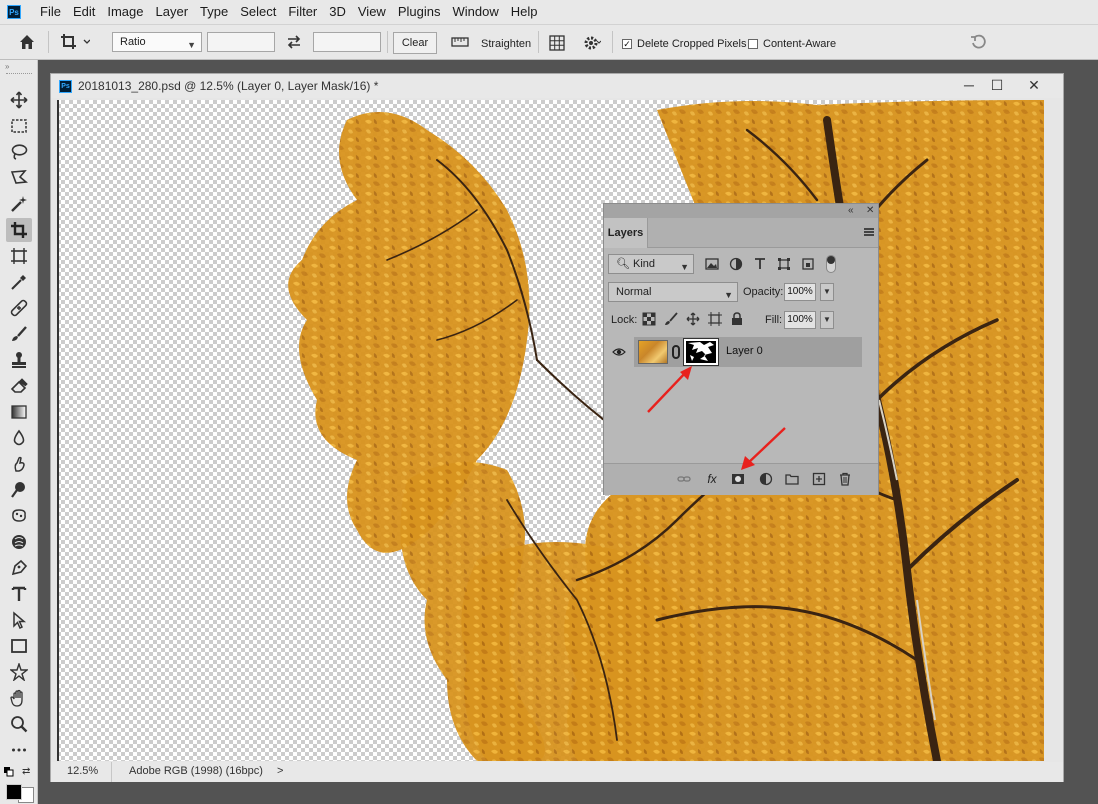  Describe the element at coordinates (19, 724) in the screenshot. I see `zoom-tool-icon` at that location.